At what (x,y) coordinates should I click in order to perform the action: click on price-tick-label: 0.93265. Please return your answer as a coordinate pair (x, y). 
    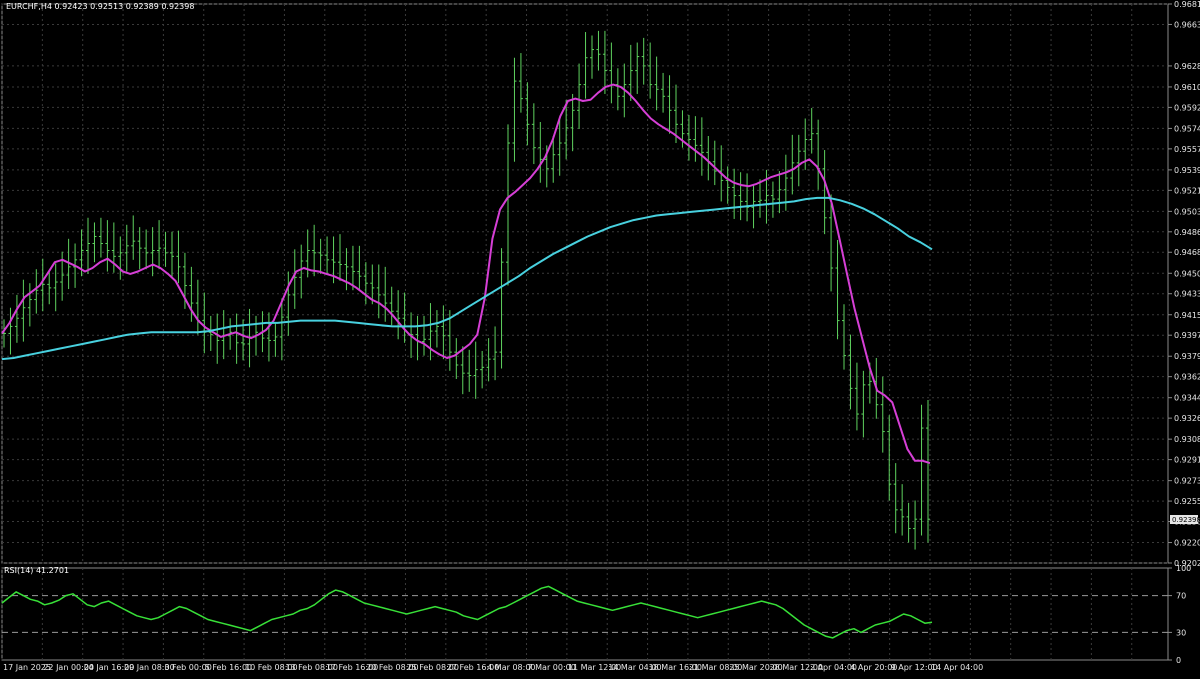
    Looking at the image, I should click on (1187, 418).